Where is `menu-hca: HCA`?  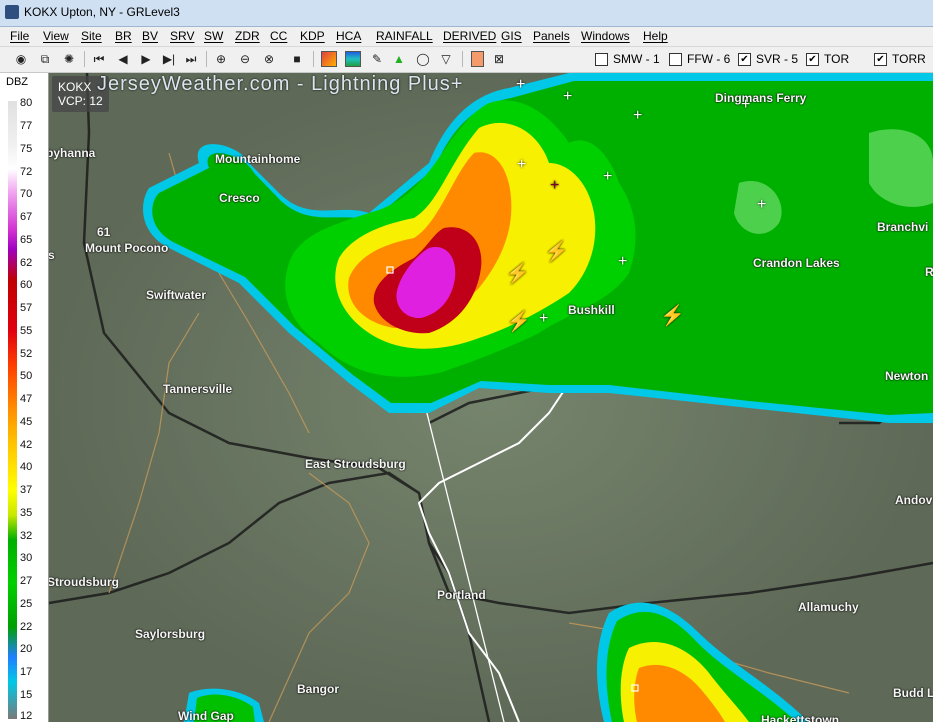
menu-hca: HCA is located at coordinates (348, 36).